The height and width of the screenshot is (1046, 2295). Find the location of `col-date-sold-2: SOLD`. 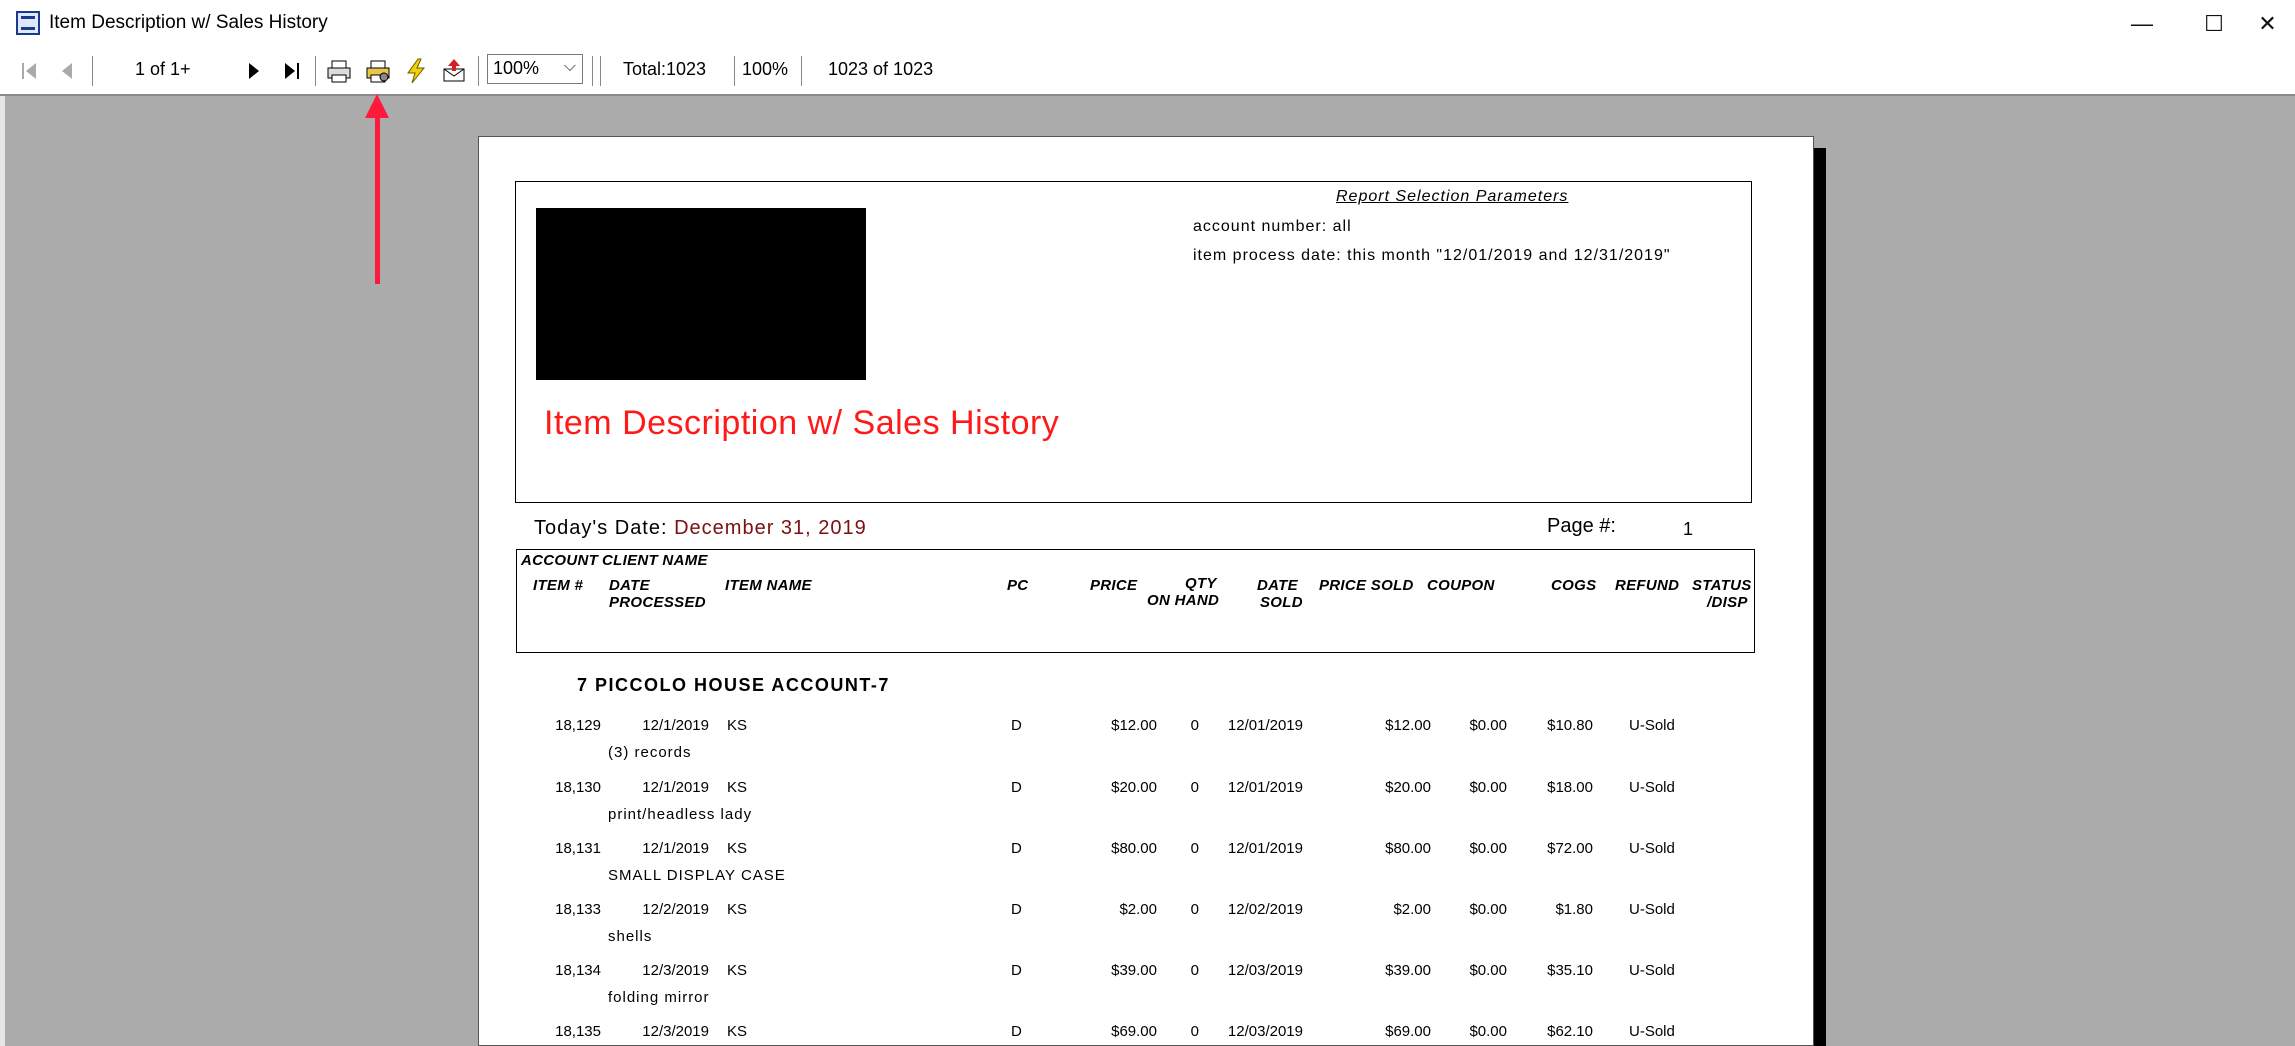

col-date-sold-2: SOLD is located at coordinates (1281, 602).